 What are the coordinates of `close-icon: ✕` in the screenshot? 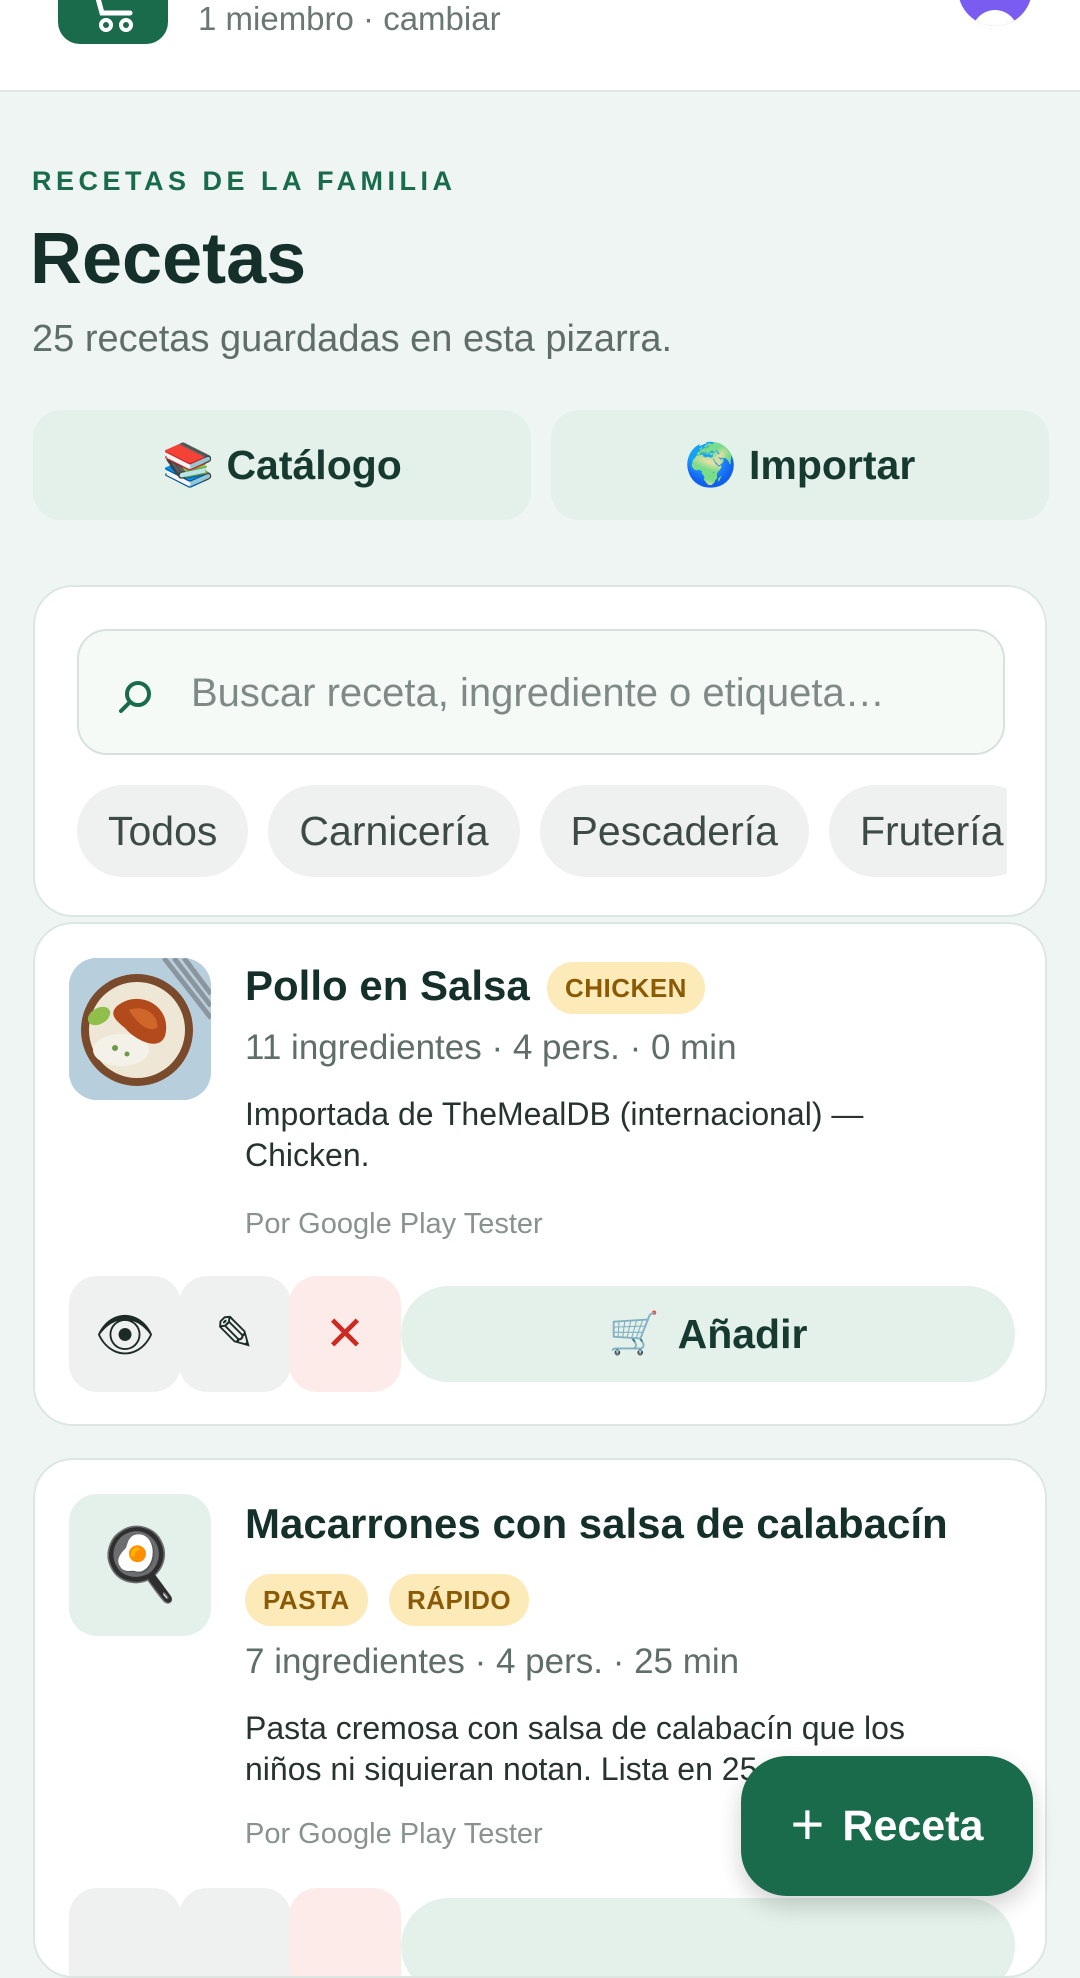 It's located at (345, 1334).